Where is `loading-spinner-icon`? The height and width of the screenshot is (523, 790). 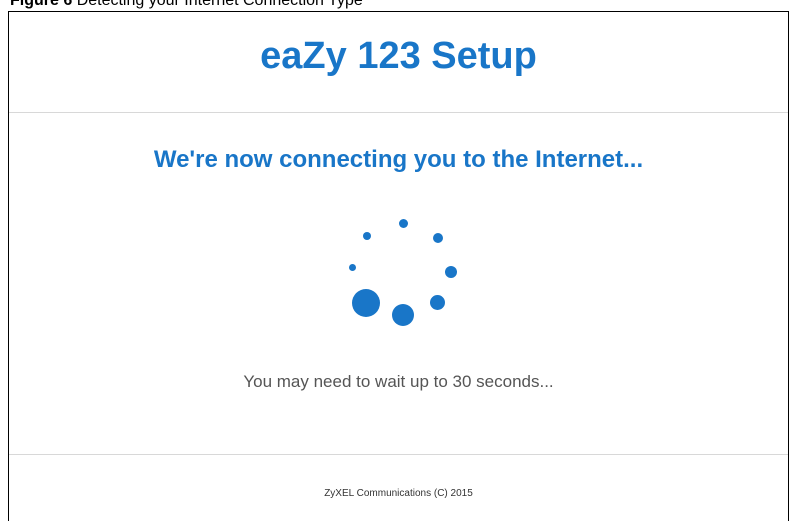
loading-spinner-icon is located at coordinates (402, 276).